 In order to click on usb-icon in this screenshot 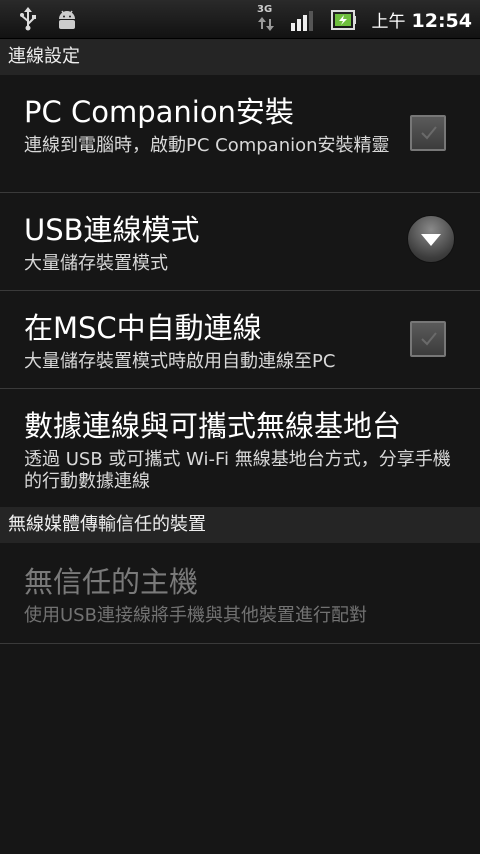, I will do `click(28, 21)`.